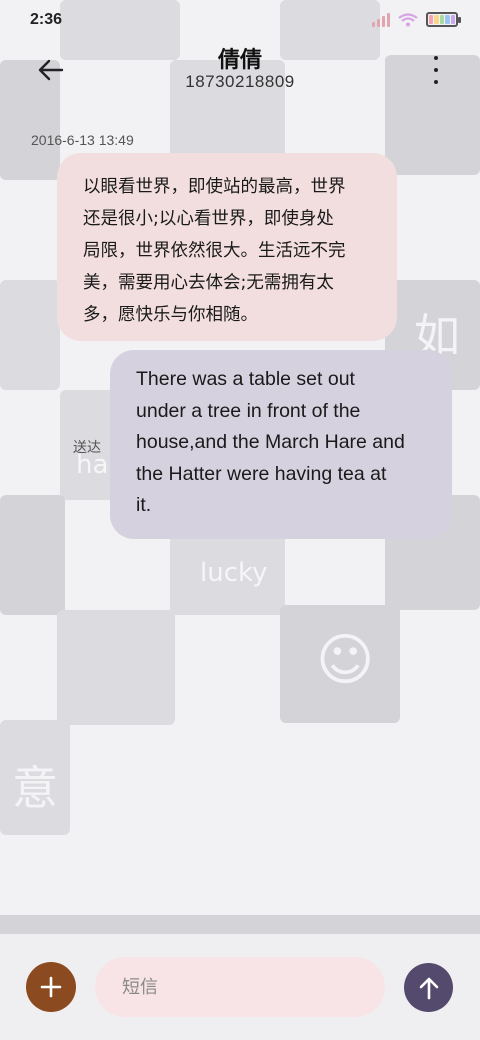 The width and height of the screenshot is (480, 1040). What do you see at coordinates (436, 58) in the screenshot?
I see `more-vertical-icon` at bounding box center [436, 58].